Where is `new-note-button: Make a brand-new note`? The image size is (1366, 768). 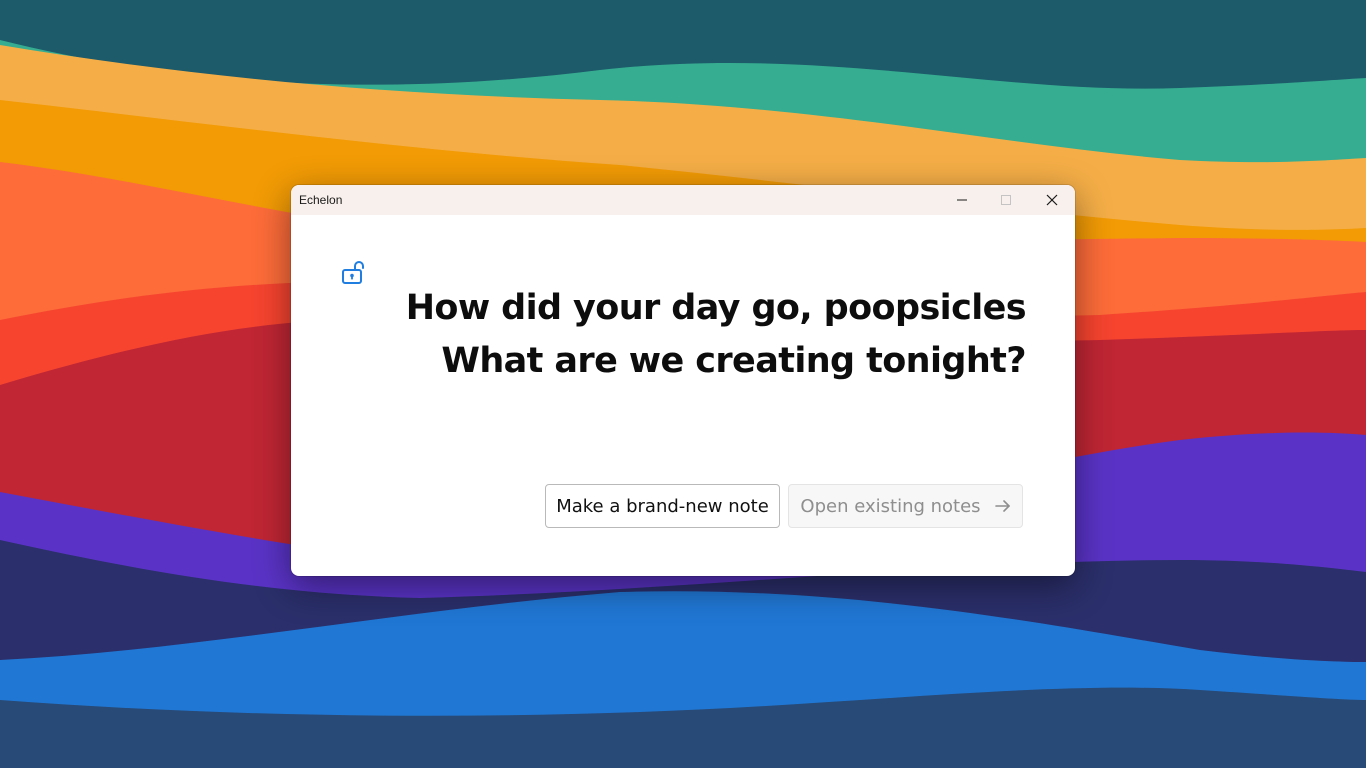 new-note-button: Make a brand-new note is located at coordinates (662, 506).